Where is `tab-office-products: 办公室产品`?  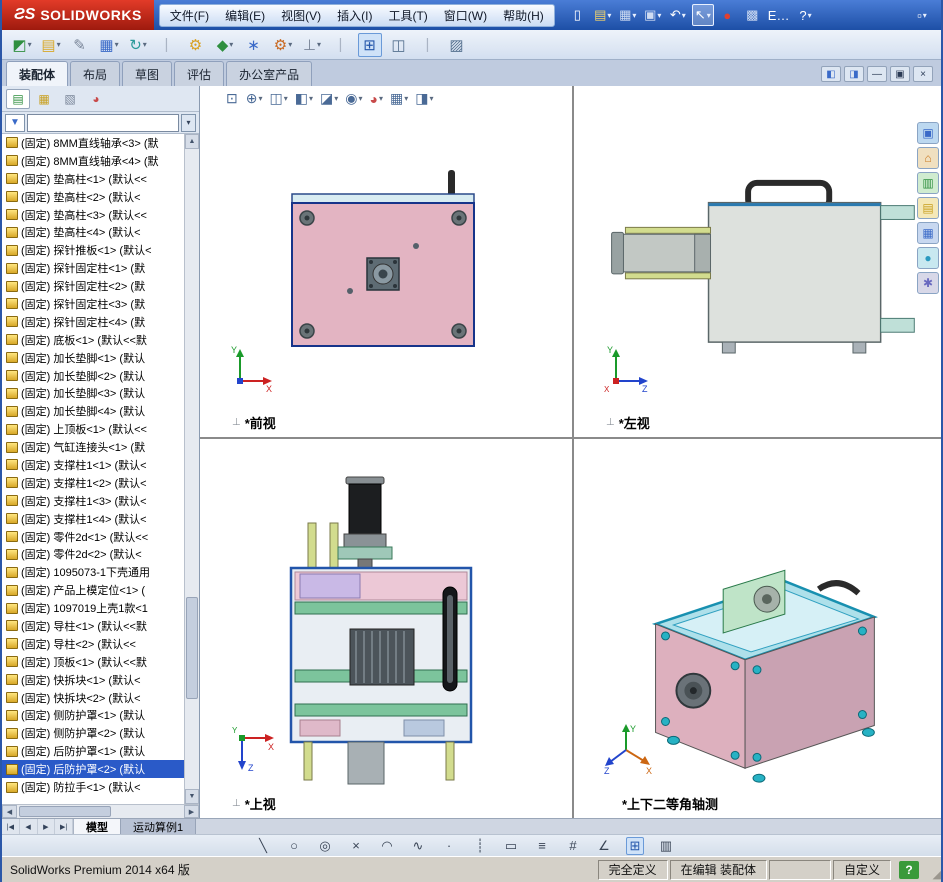
tab-office-products: 办公室产品 is located at coordinates (269, 73).